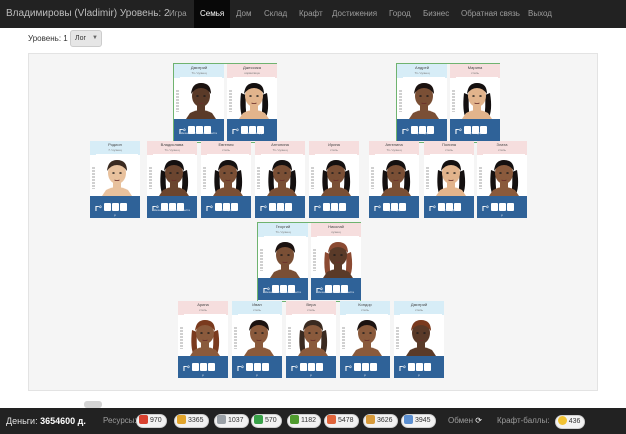 The image size is (626, 434). I want to click on grass-icon, so click(294, 419).